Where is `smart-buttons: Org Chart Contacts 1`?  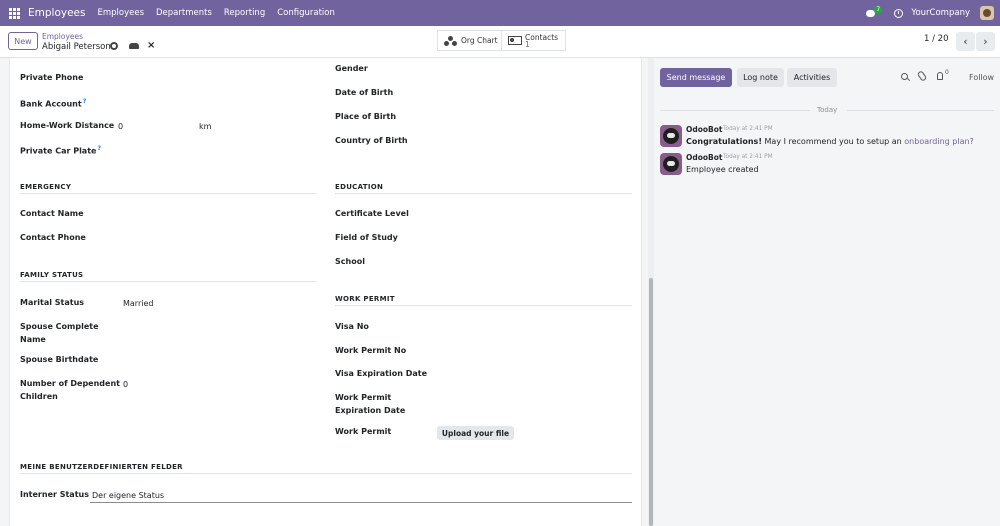 smart-buttons: Org Chart Contacts 1 is located at coordinates (501, 40).